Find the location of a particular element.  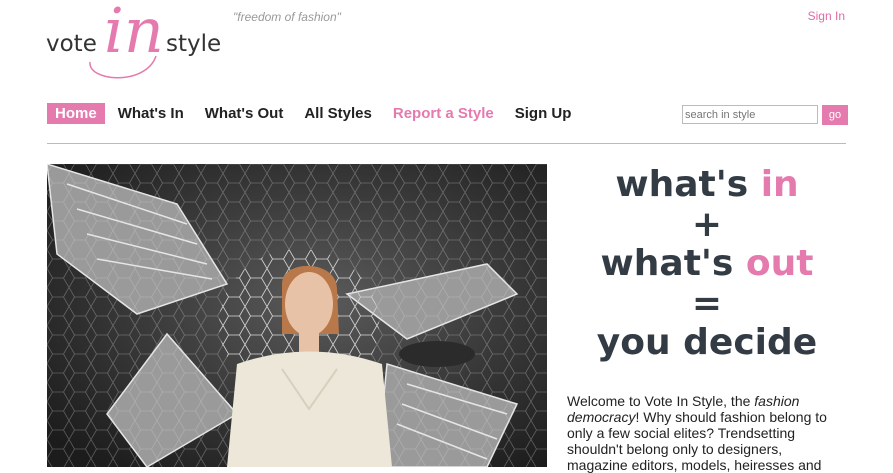

slogan-line-3: what's out is located at coordinates (707, 263).